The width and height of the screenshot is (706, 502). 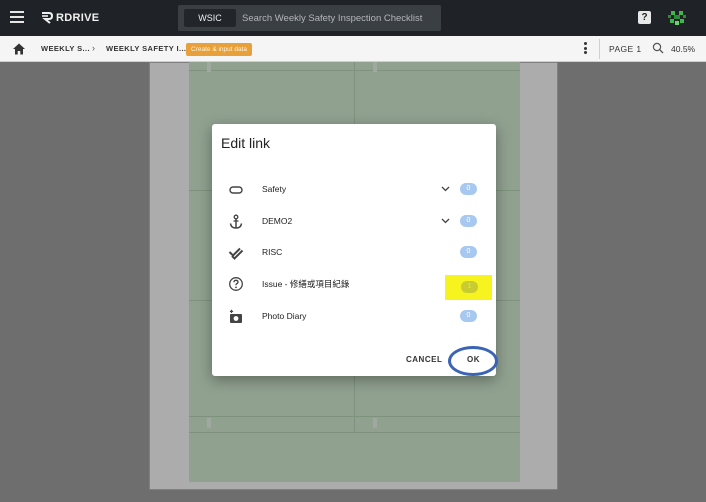 What do you see at coordinates (424, 359) in the screenshot?
I see `cancel-button: CANCEL` at bounding box center [424, 359].